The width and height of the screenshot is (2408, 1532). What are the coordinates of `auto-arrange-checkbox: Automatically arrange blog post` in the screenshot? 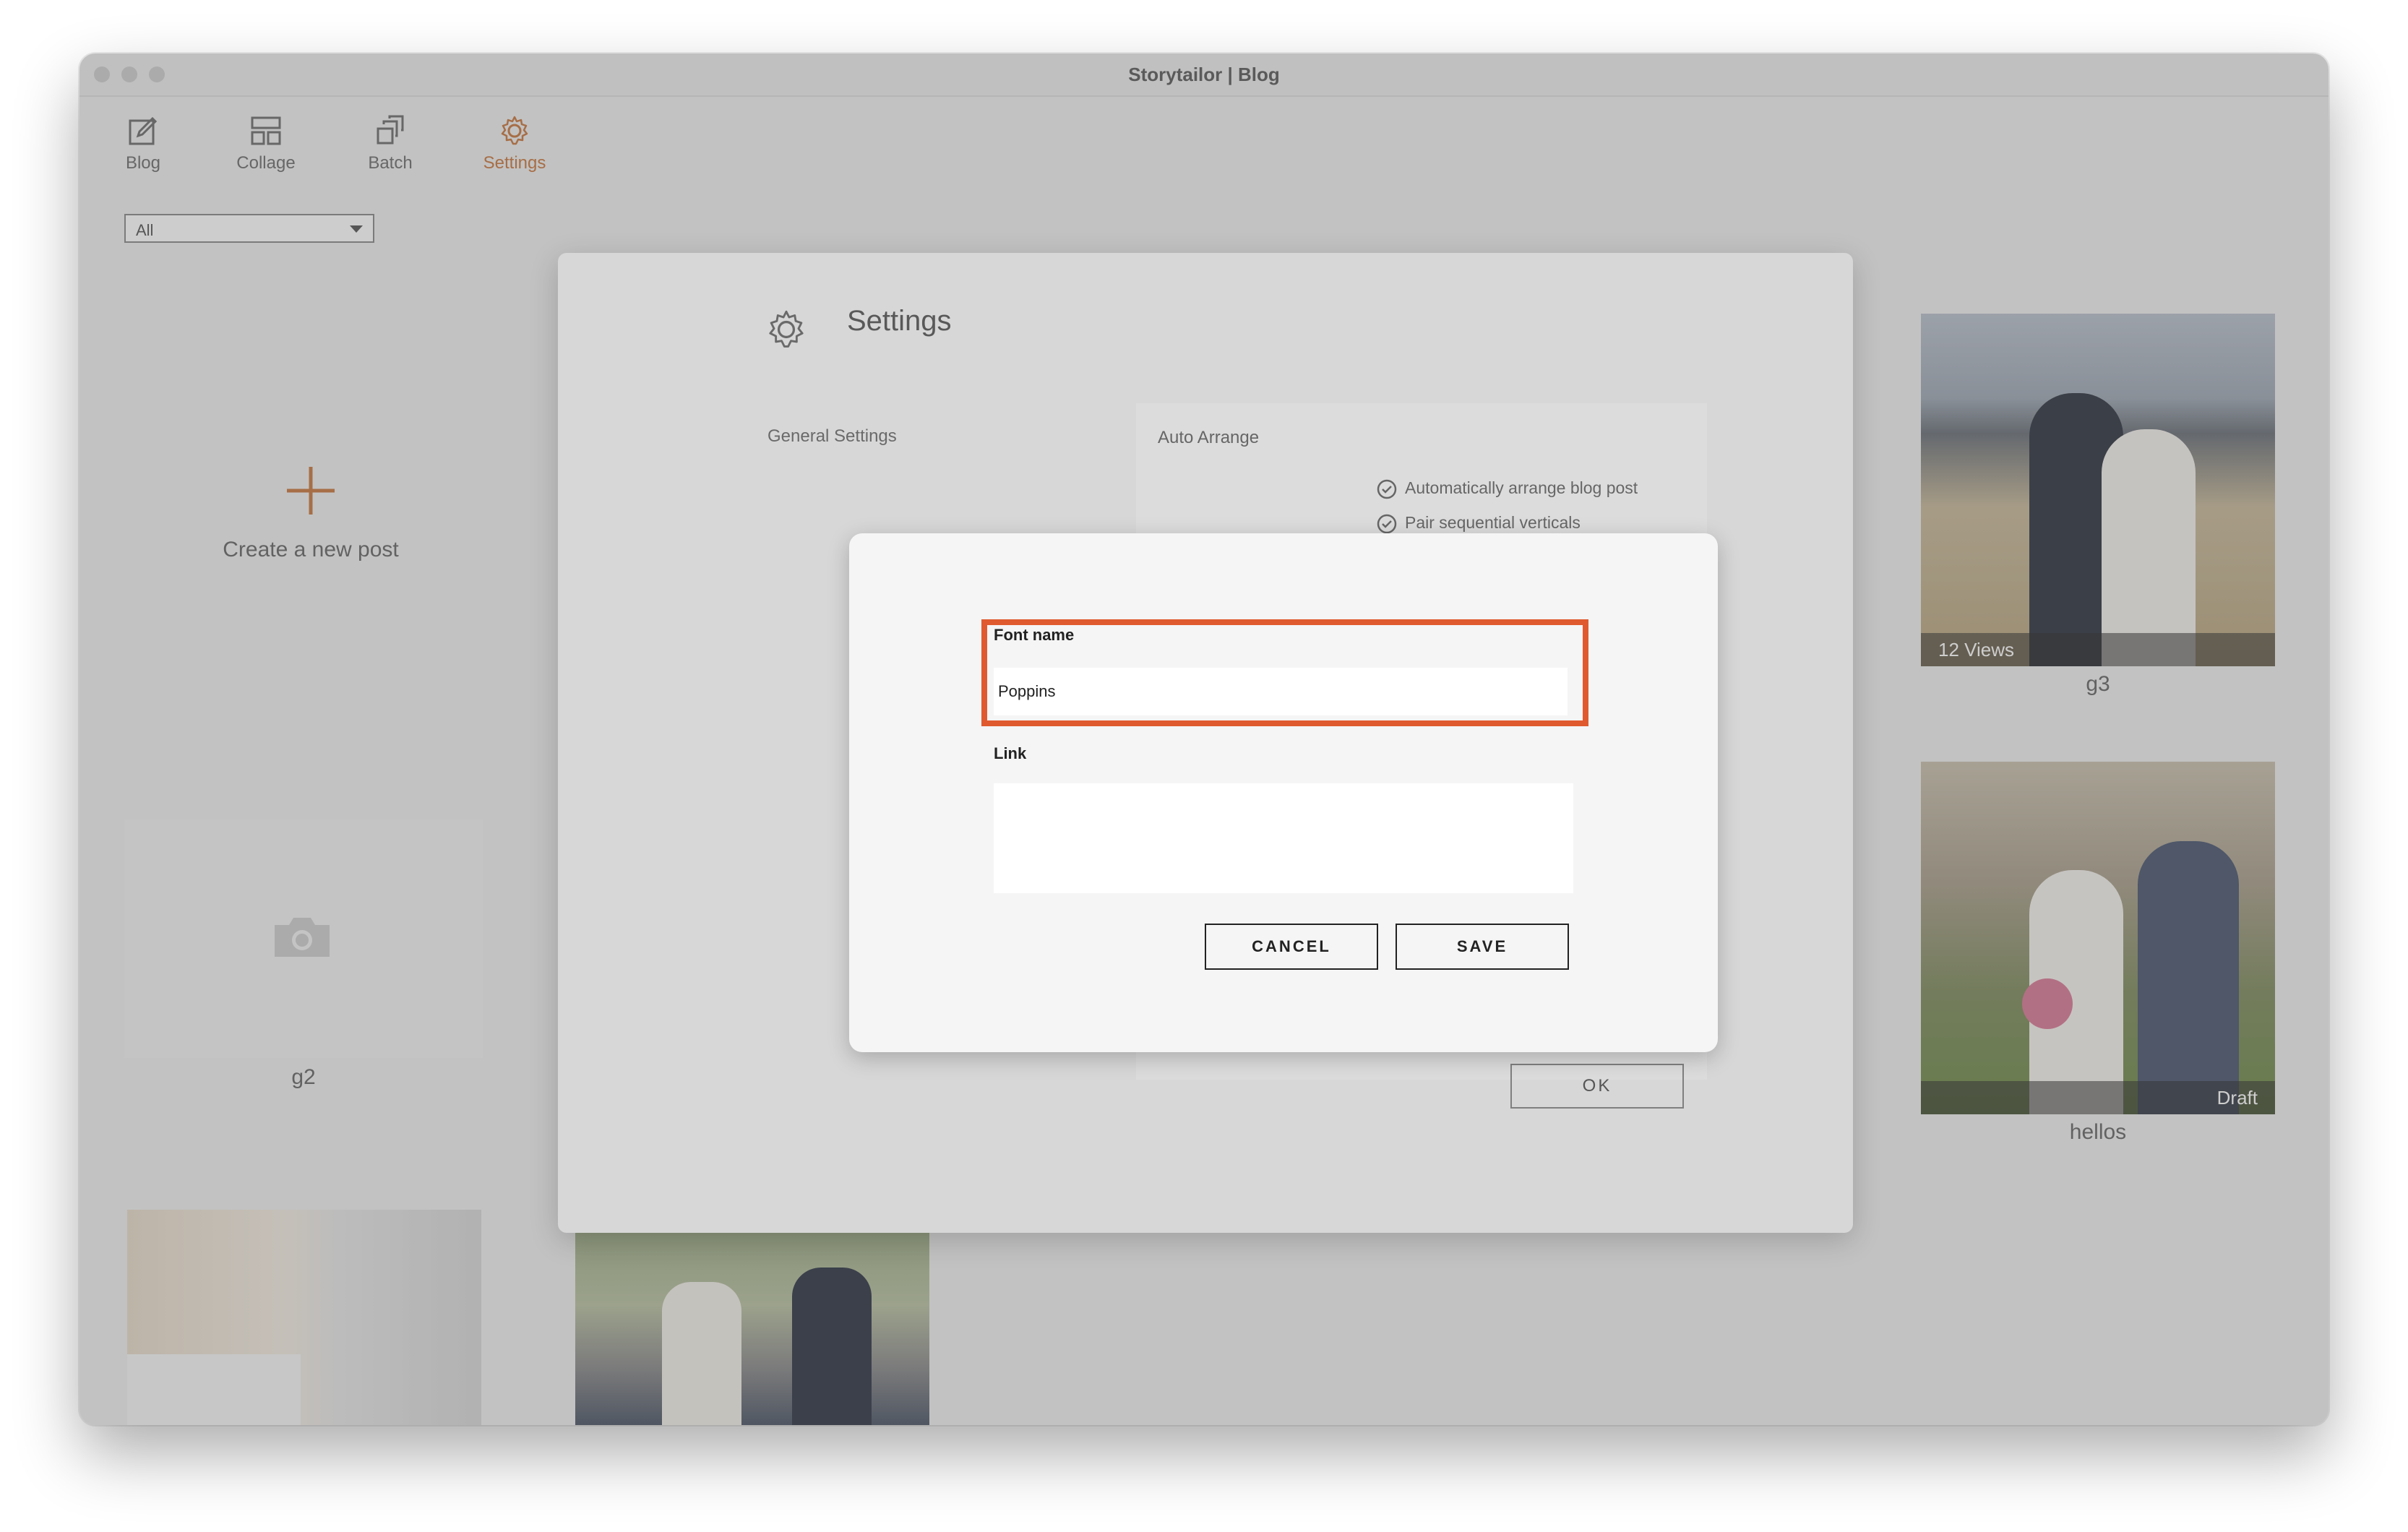 It's located at (1507, 489).